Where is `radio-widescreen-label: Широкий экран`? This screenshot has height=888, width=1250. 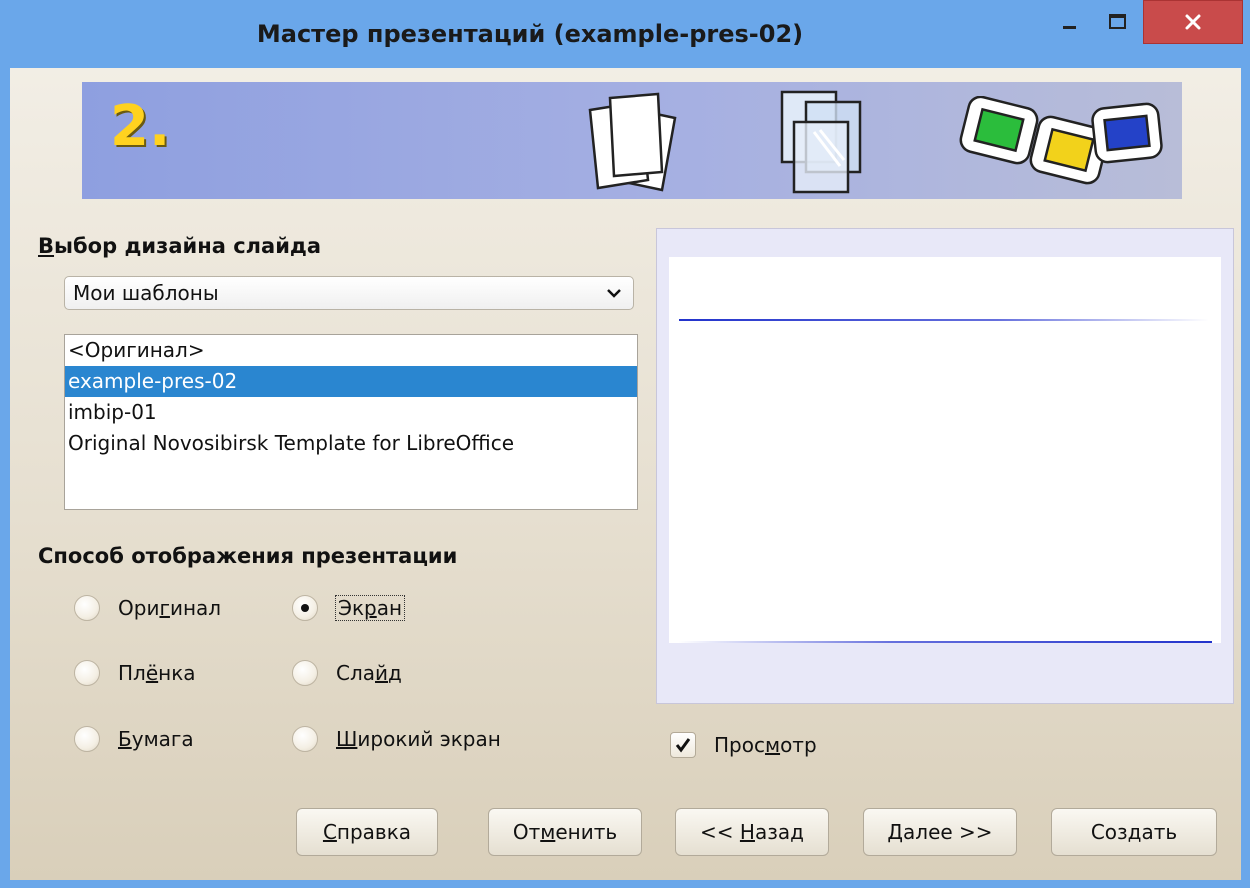 radio-widescreen-label: Широкий экран is located at coordinates (418, 739).